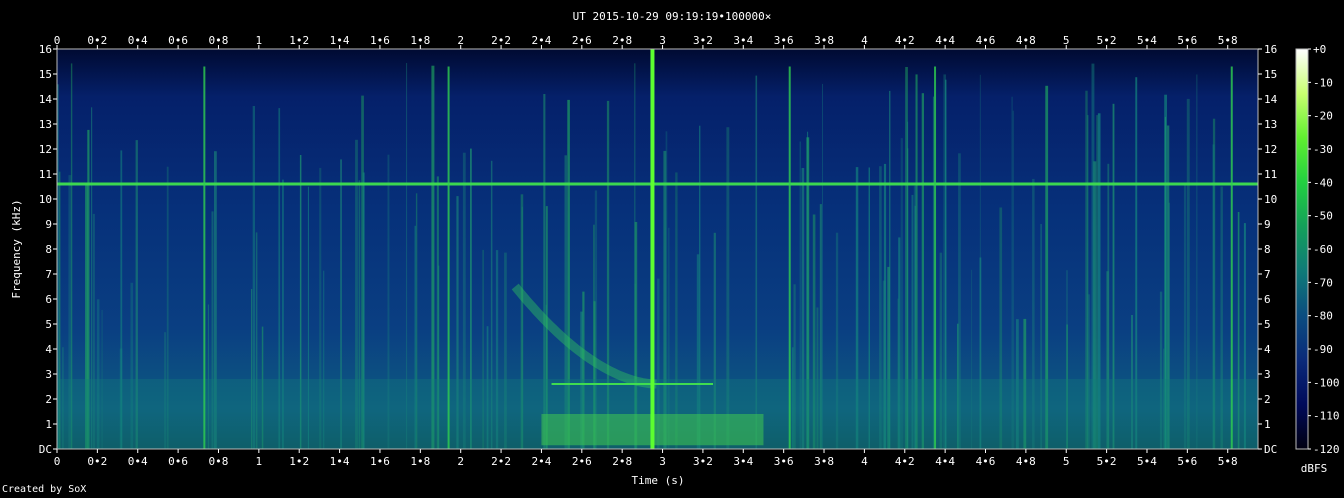 This screenshot has width=1344, height=498. What do you see at coordinates (703, 40) in the screenshot?
I see `x-tick-label: 3•2` at bounding box center [703, 40].